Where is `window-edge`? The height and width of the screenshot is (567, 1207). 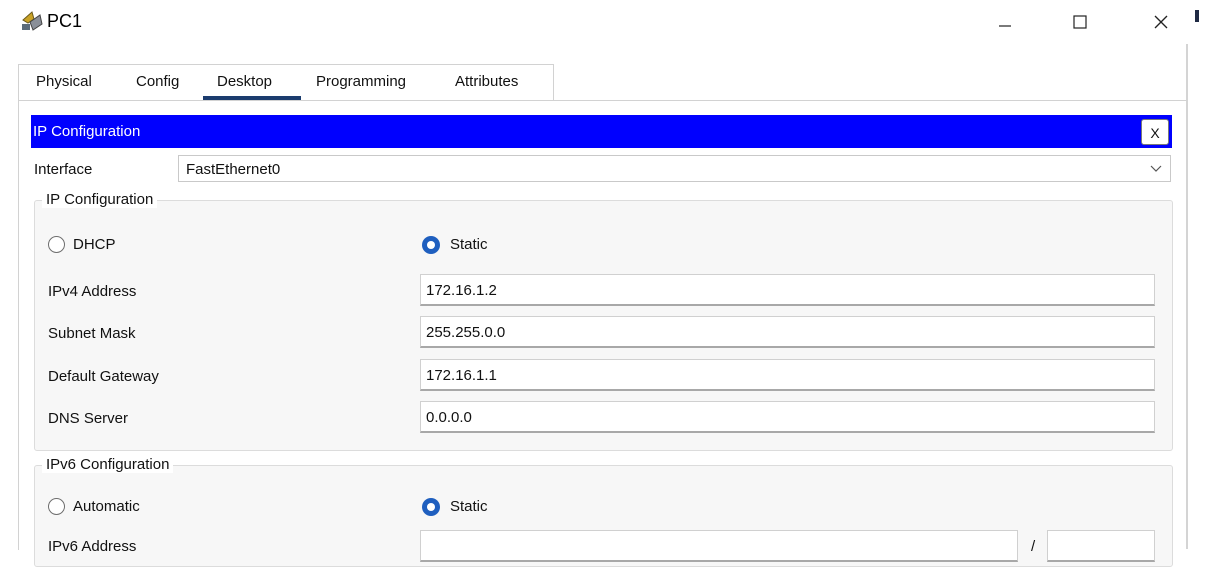
window-edge is located at coordinates (1199, 274).